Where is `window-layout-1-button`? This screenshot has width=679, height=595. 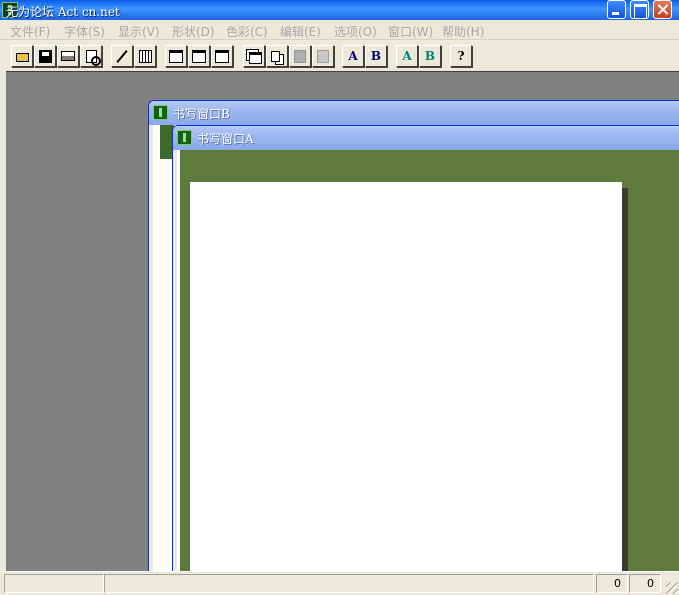 window-layout-1-button is located at coordinates (176, 56).